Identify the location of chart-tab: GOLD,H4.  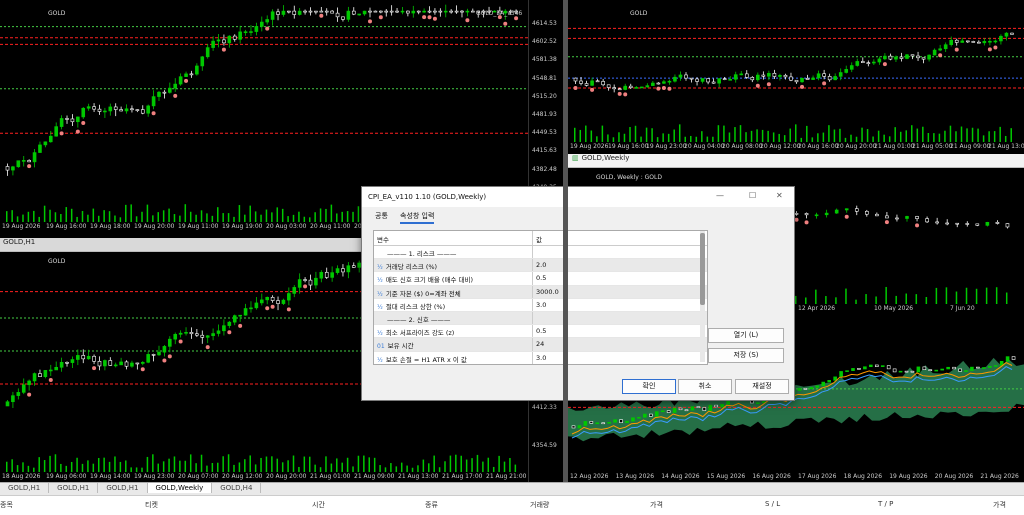
(236, 488).